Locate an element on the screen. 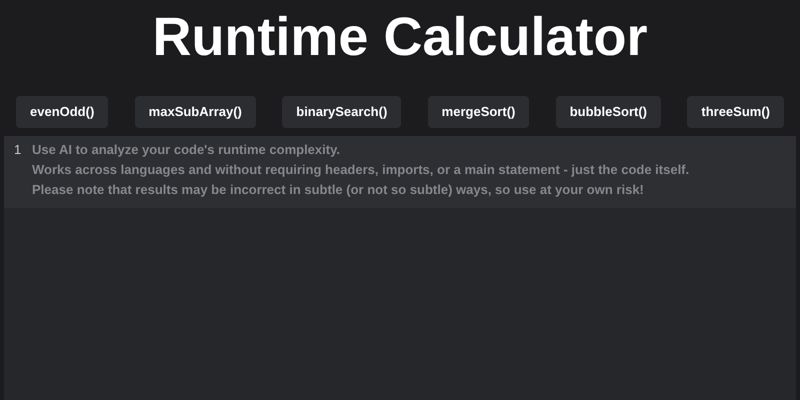 The width and height of the screenshot is (800, 400). example-button: threeSum() is located at coordinates (735, 112).